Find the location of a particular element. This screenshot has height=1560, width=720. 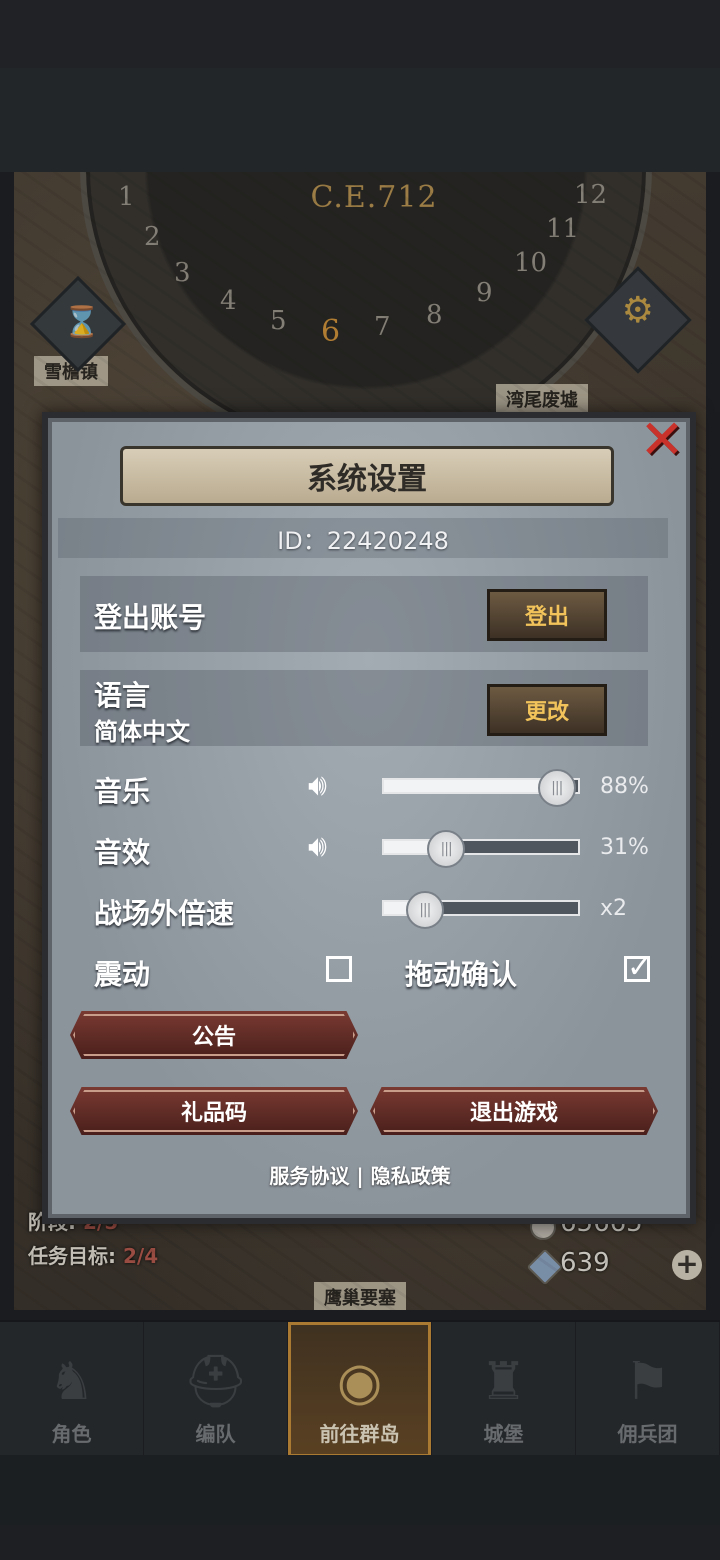

dialog-title-plate: 系统设置 is located at coordinates (367, 476).